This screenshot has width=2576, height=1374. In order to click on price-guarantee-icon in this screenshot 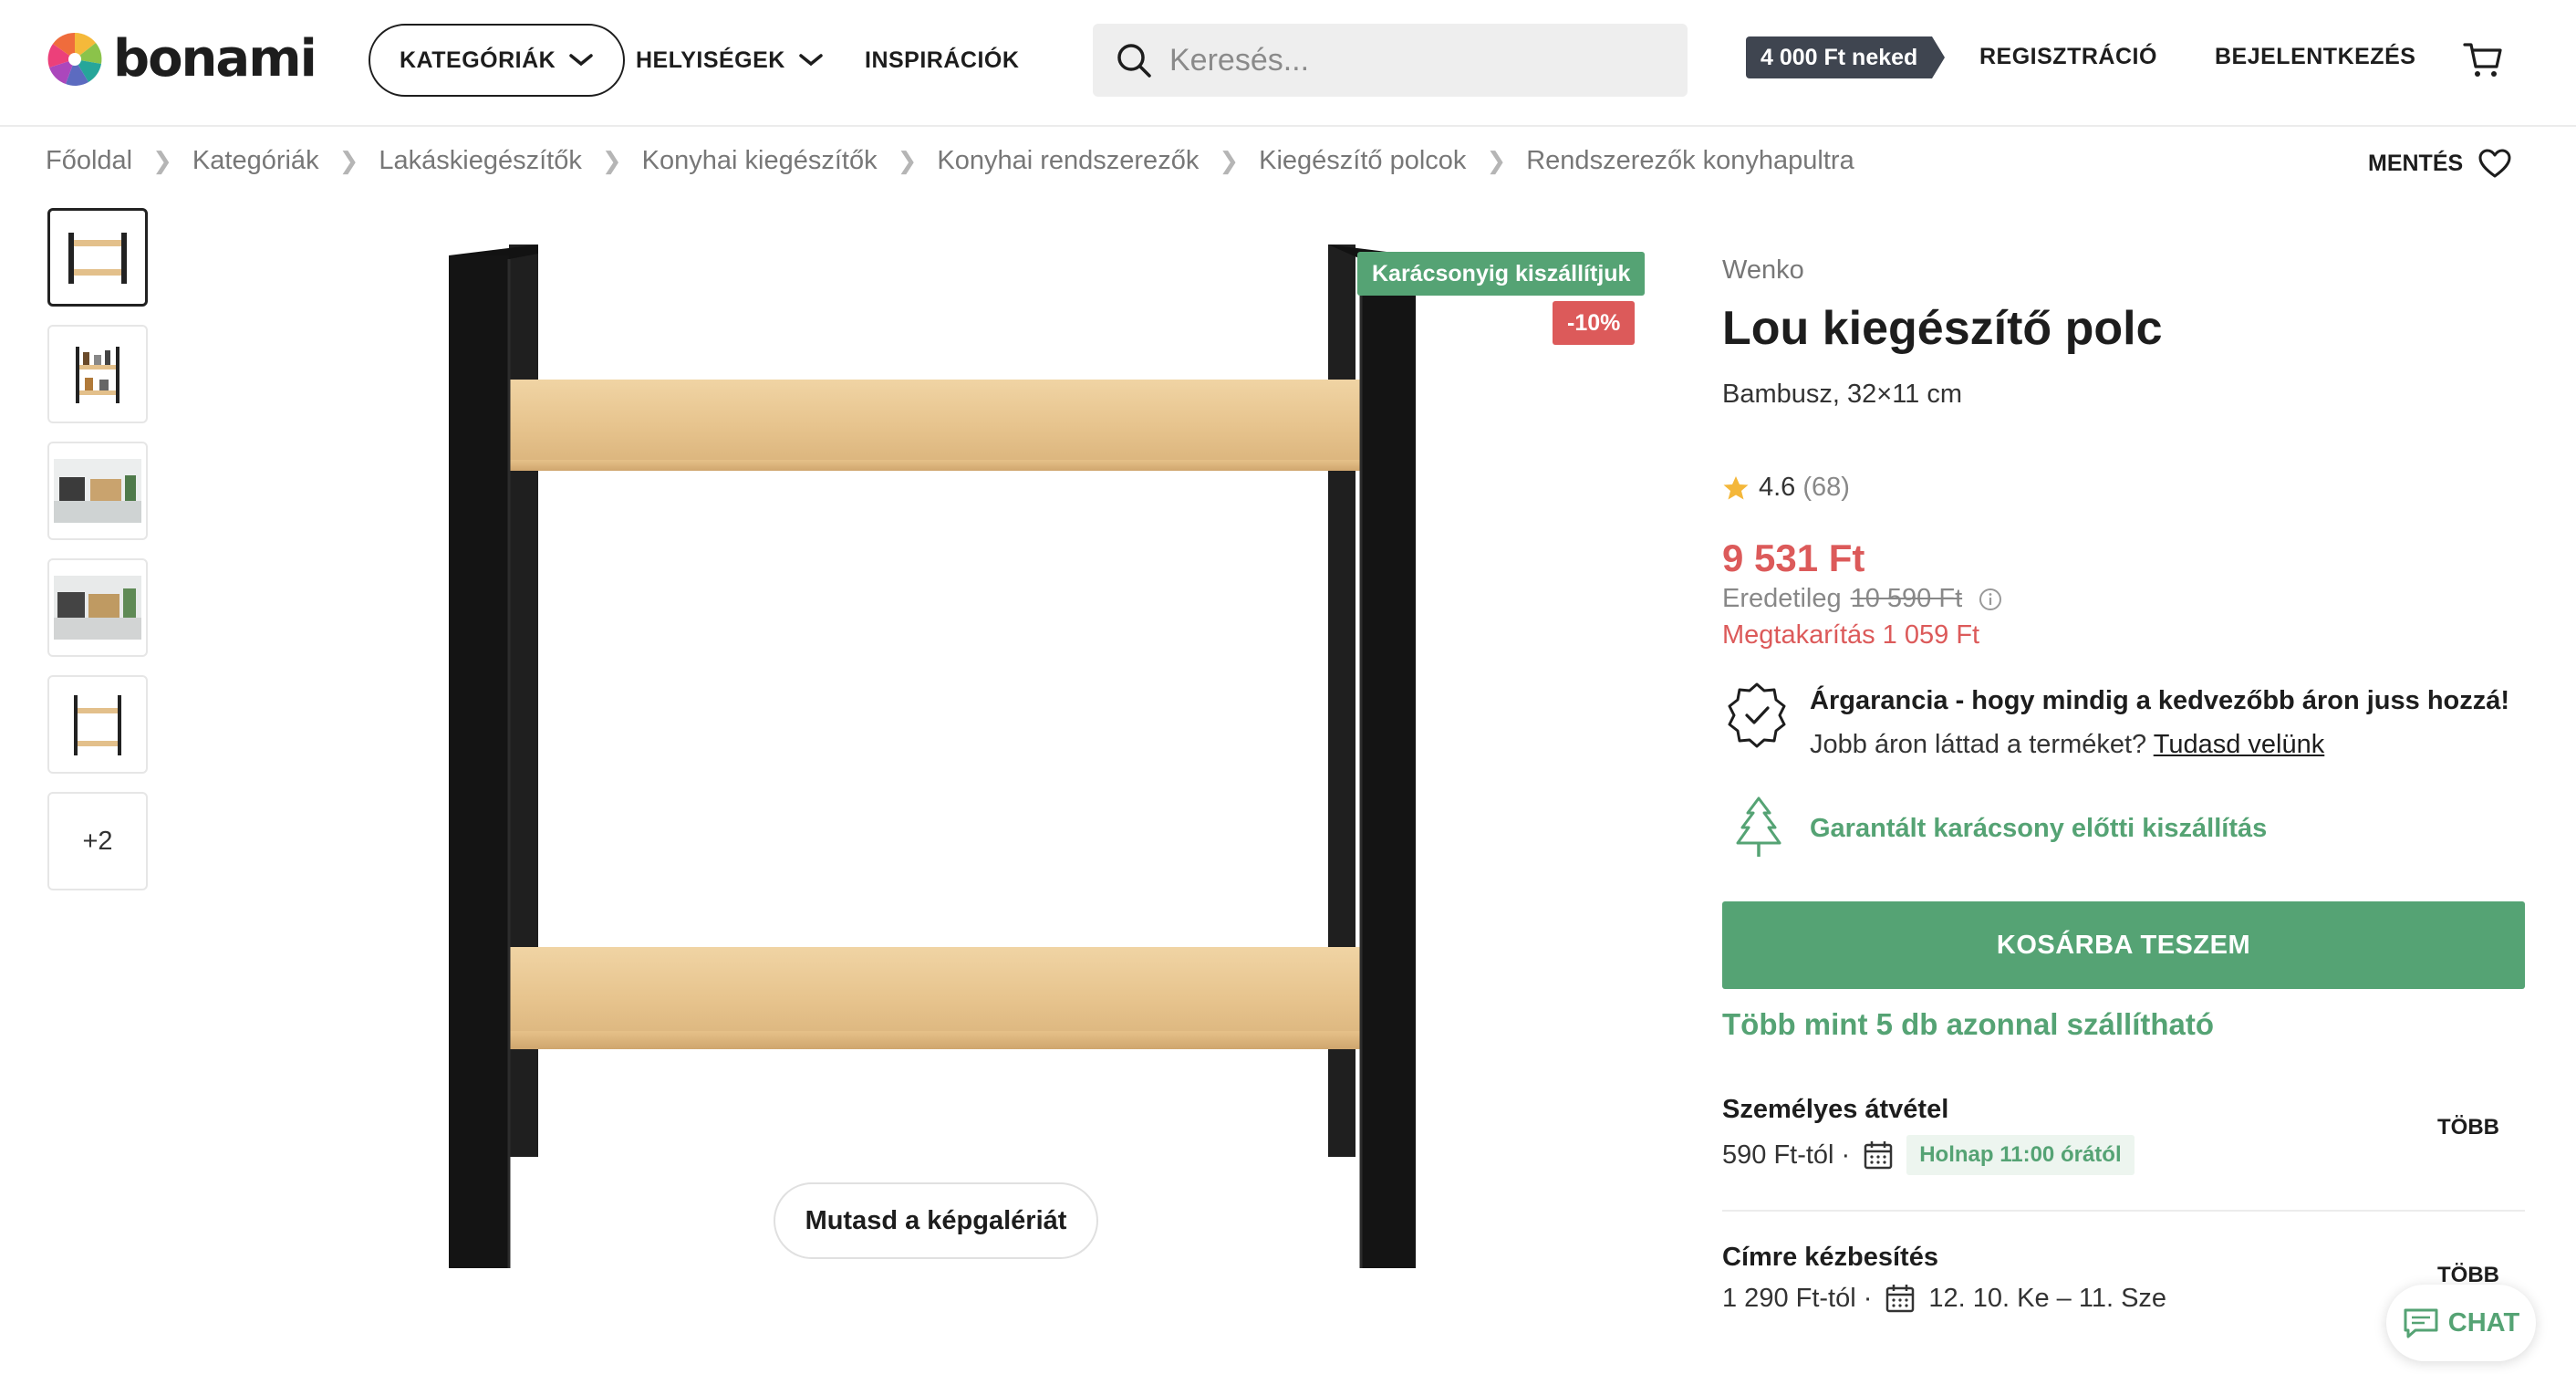, I will do `click(1757, 715)`.